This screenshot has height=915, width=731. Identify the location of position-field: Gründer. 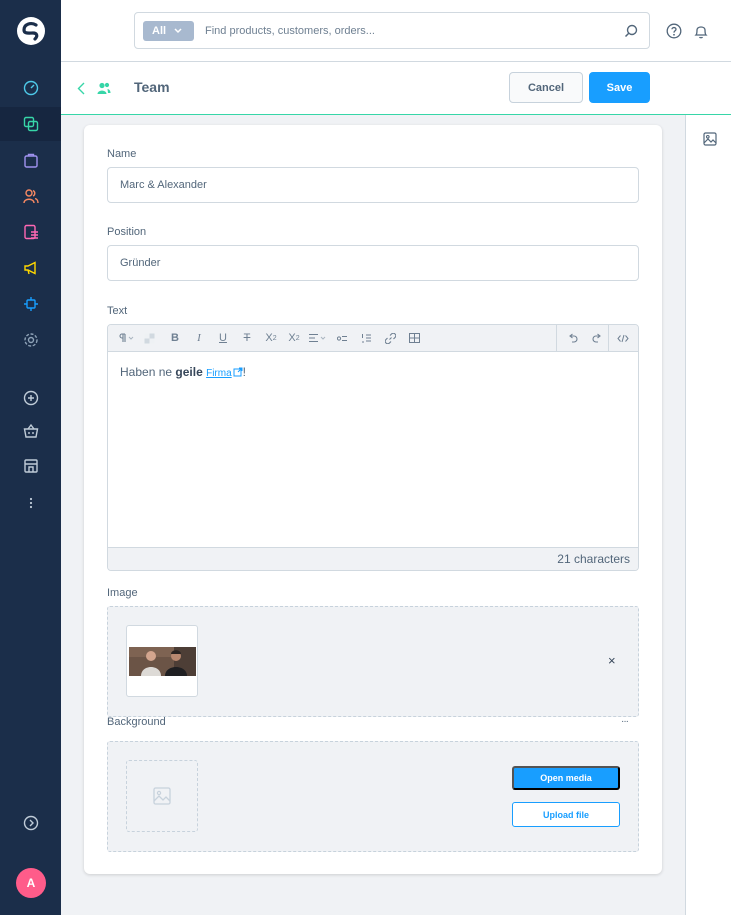
(373, 263).